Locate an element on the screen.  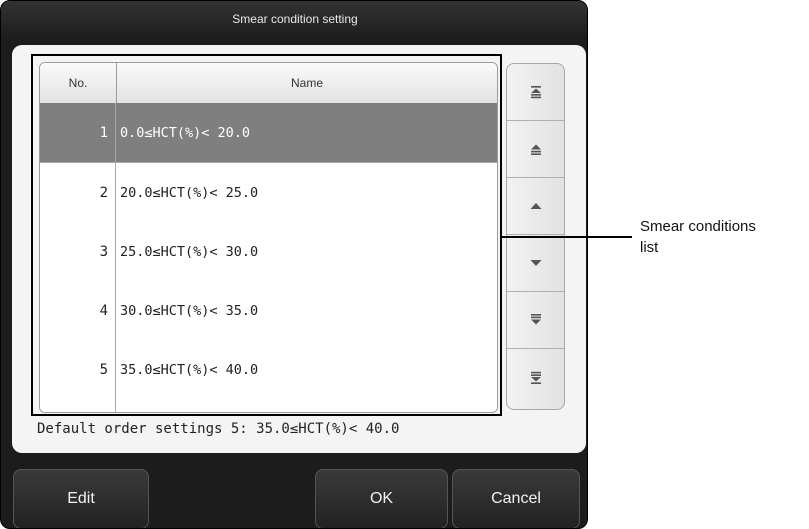
table-header: No. Name is located at coordinates (268, 83).